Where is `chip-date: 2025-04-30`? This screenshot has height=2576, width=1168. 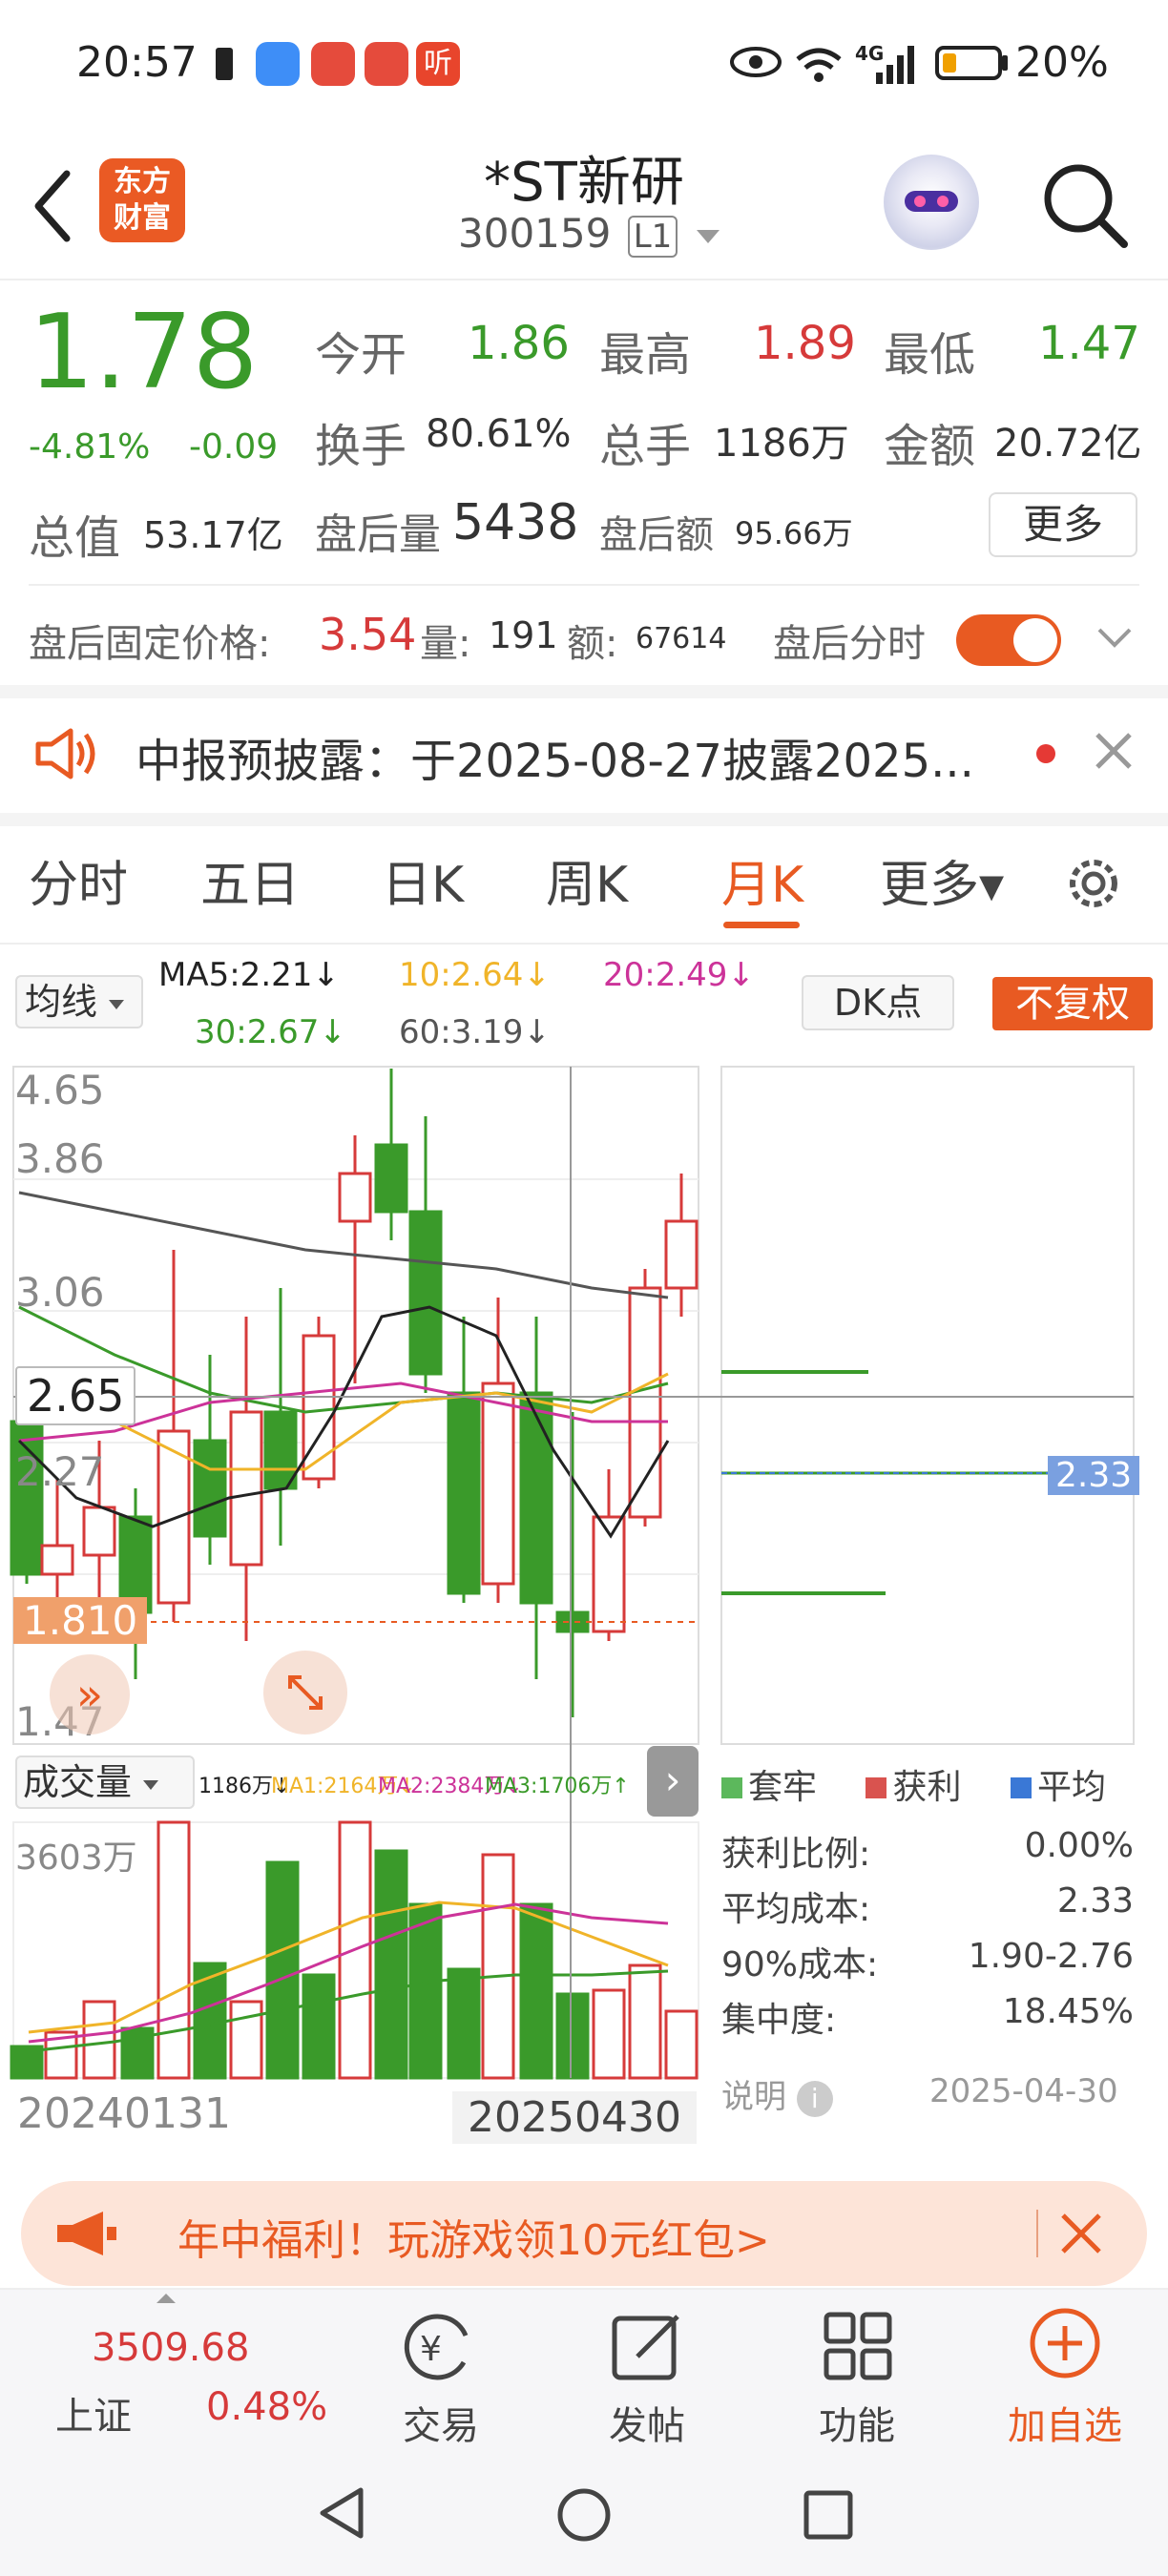
chip-date: 2025-04-30 is located at coordinates (1023, 2091).